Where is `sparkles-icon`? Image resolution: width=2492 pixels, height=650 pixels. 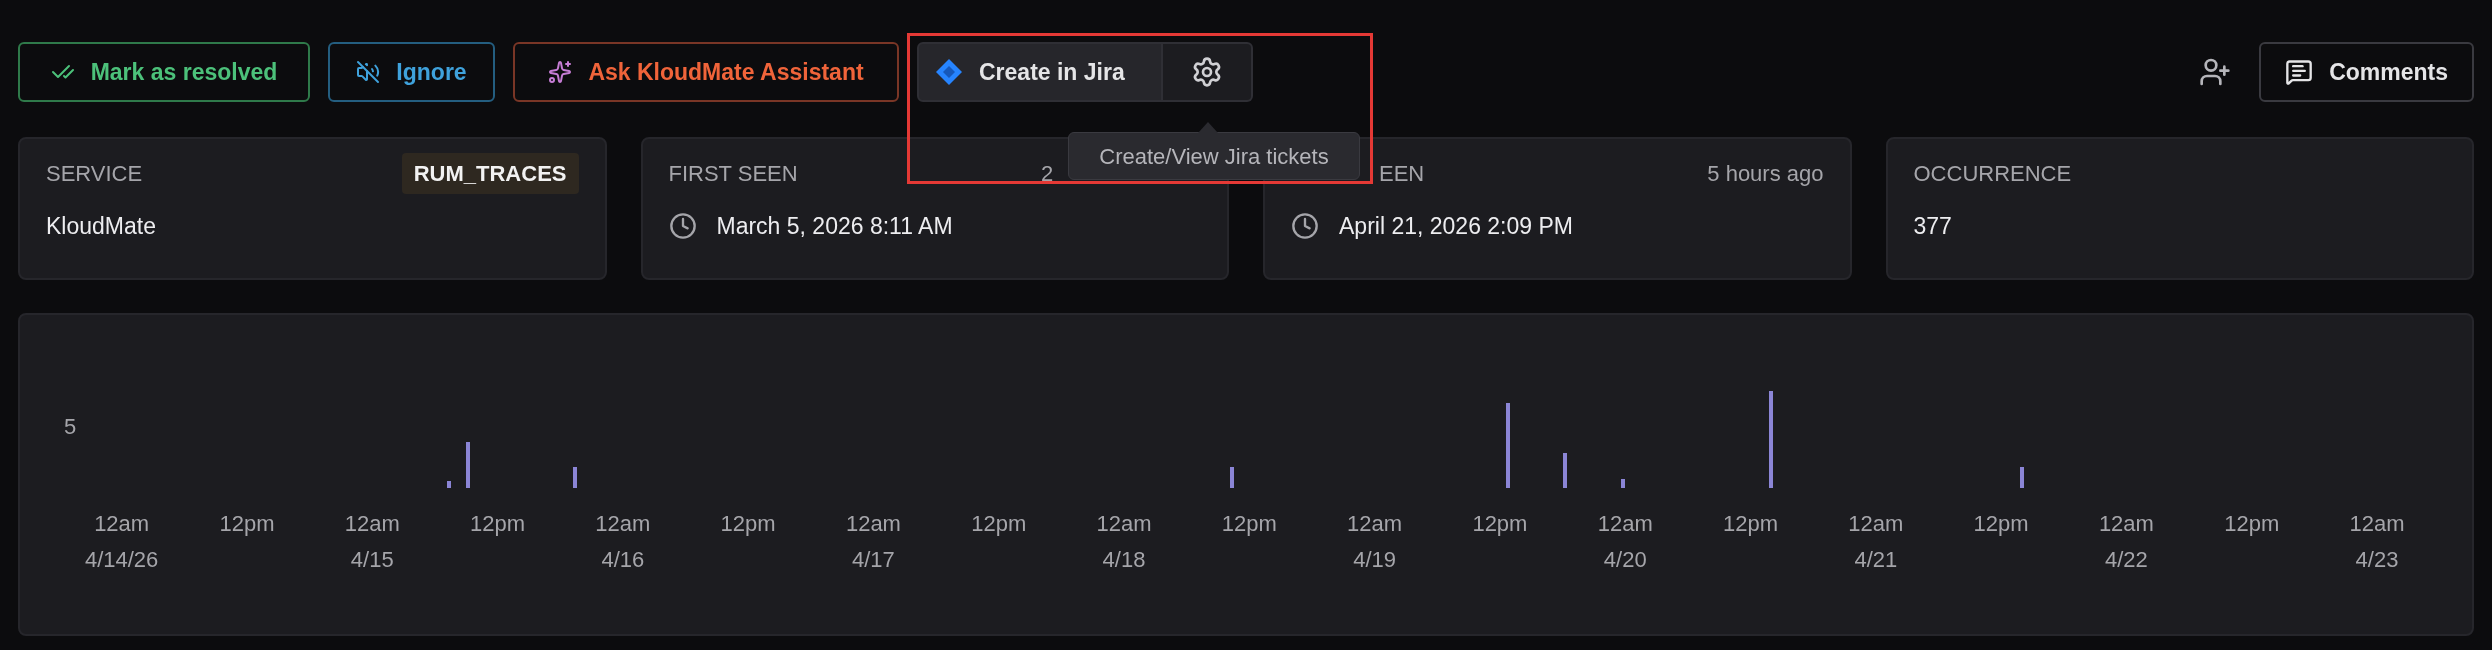 sparkles-icon is located at coordinates (560, 72).